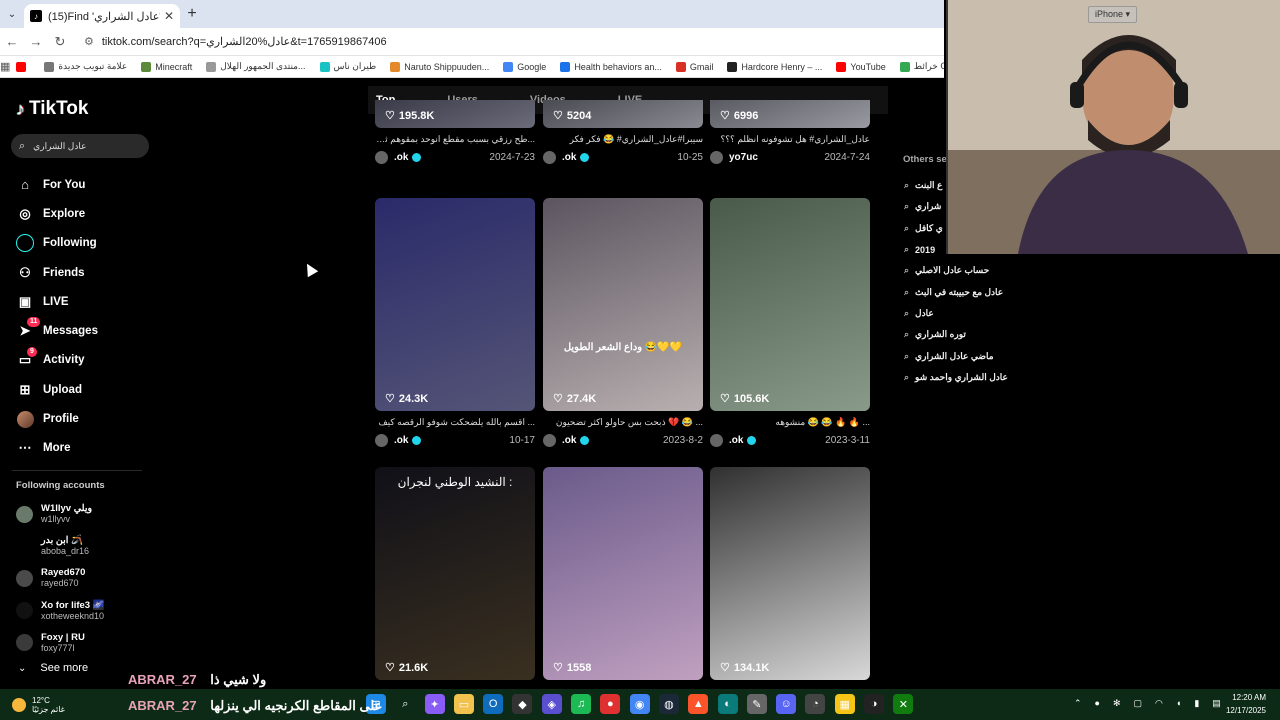 The height and width of the screenshot is (720, 1280). What do you see at coordinates (57, 389) in the screenshot?
I see `sidebar-item-upload: ⊞ Upload` at bounding box center [57, 389].